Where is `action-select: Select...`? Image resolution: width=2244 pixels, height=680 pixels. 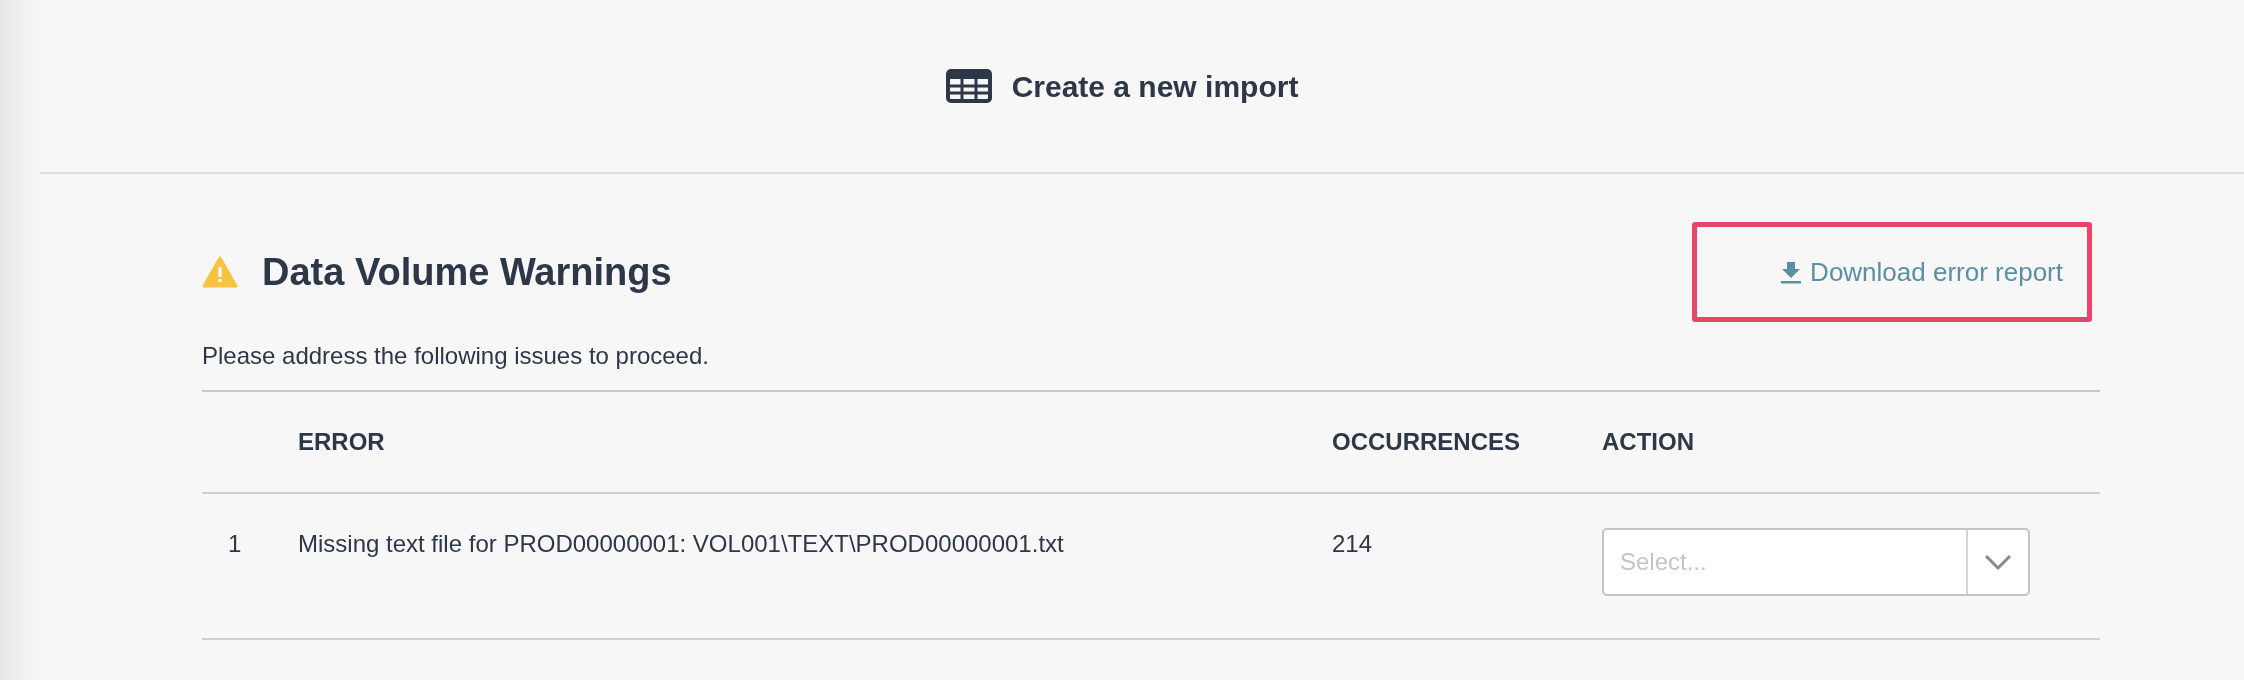
action-select: Select... is located at coordinates (1816, 562).